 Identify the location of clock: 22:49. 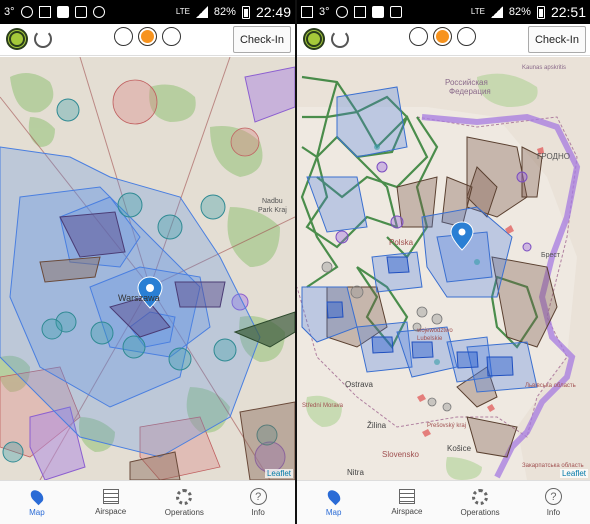
(273, 12).